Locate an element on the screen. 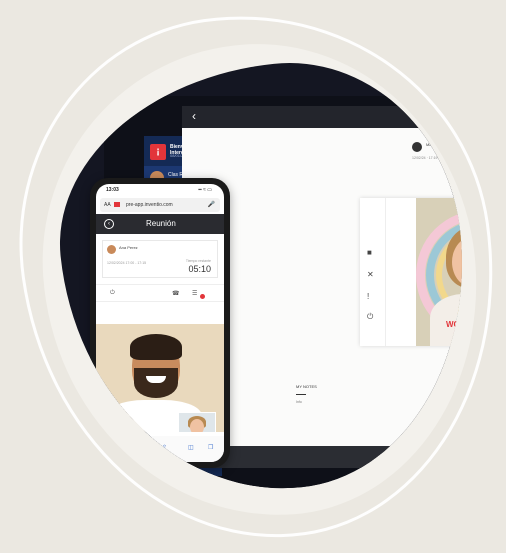  countdown-label: Tiempo restante is located at coordinates (198, 261).